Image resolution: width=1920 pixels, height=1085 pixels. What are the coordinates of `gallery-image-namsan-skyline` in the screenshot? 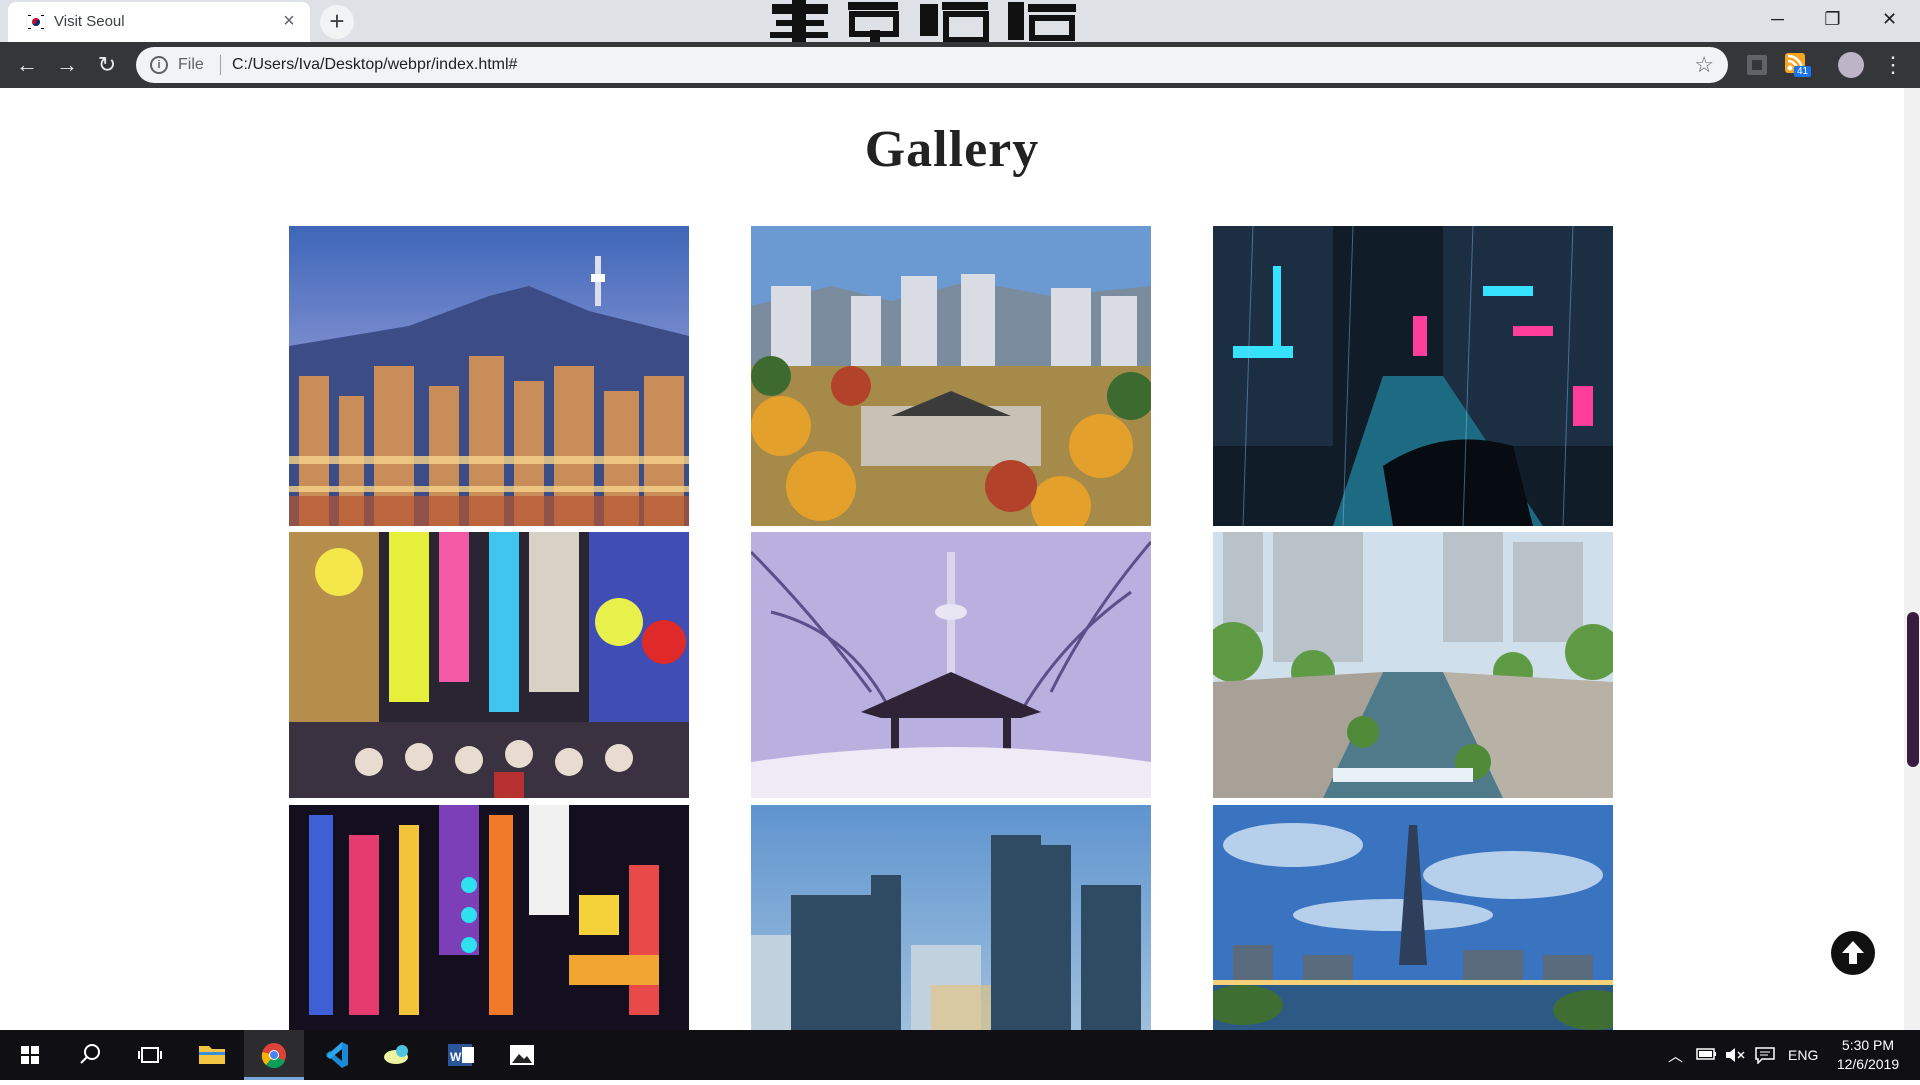 It's located at (489, 376).